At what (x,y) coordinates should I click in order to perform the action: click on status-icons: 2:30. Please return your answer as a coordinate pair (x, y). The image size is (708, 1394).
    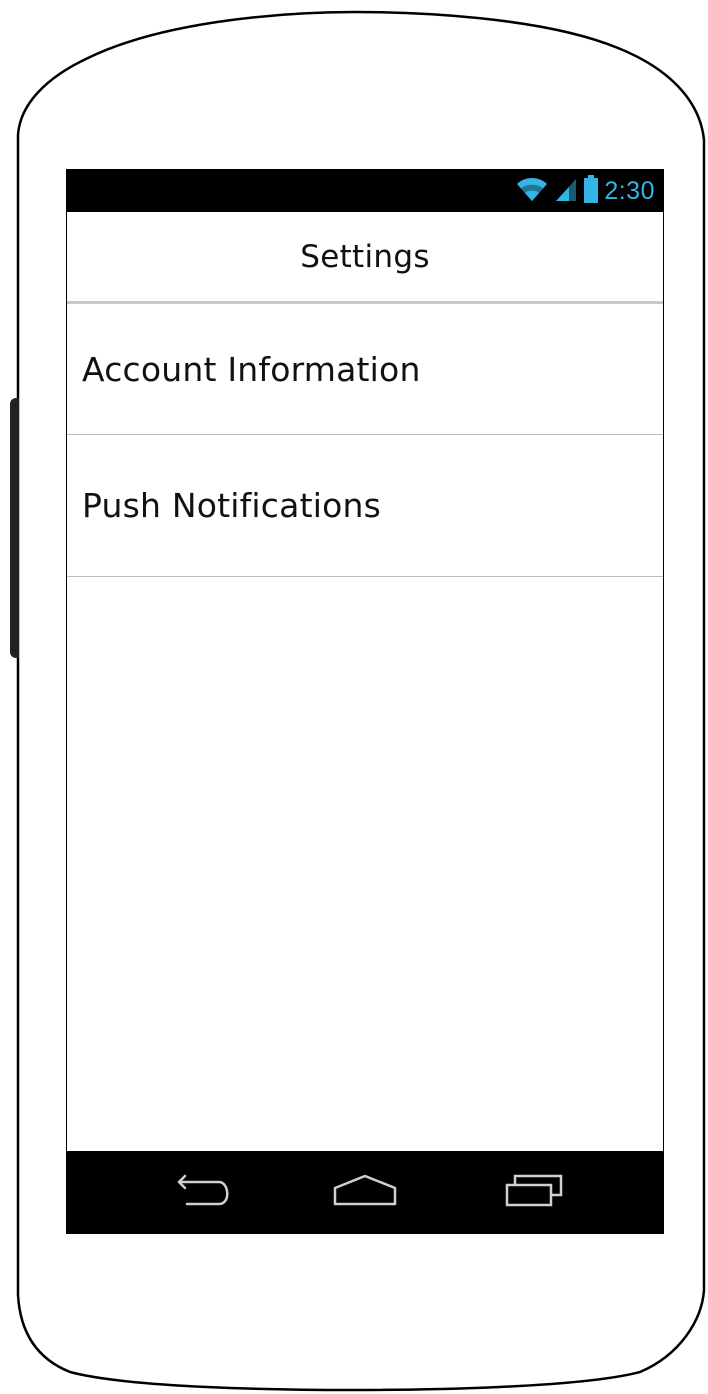
    Looking at the image, I should click on (585, 191).